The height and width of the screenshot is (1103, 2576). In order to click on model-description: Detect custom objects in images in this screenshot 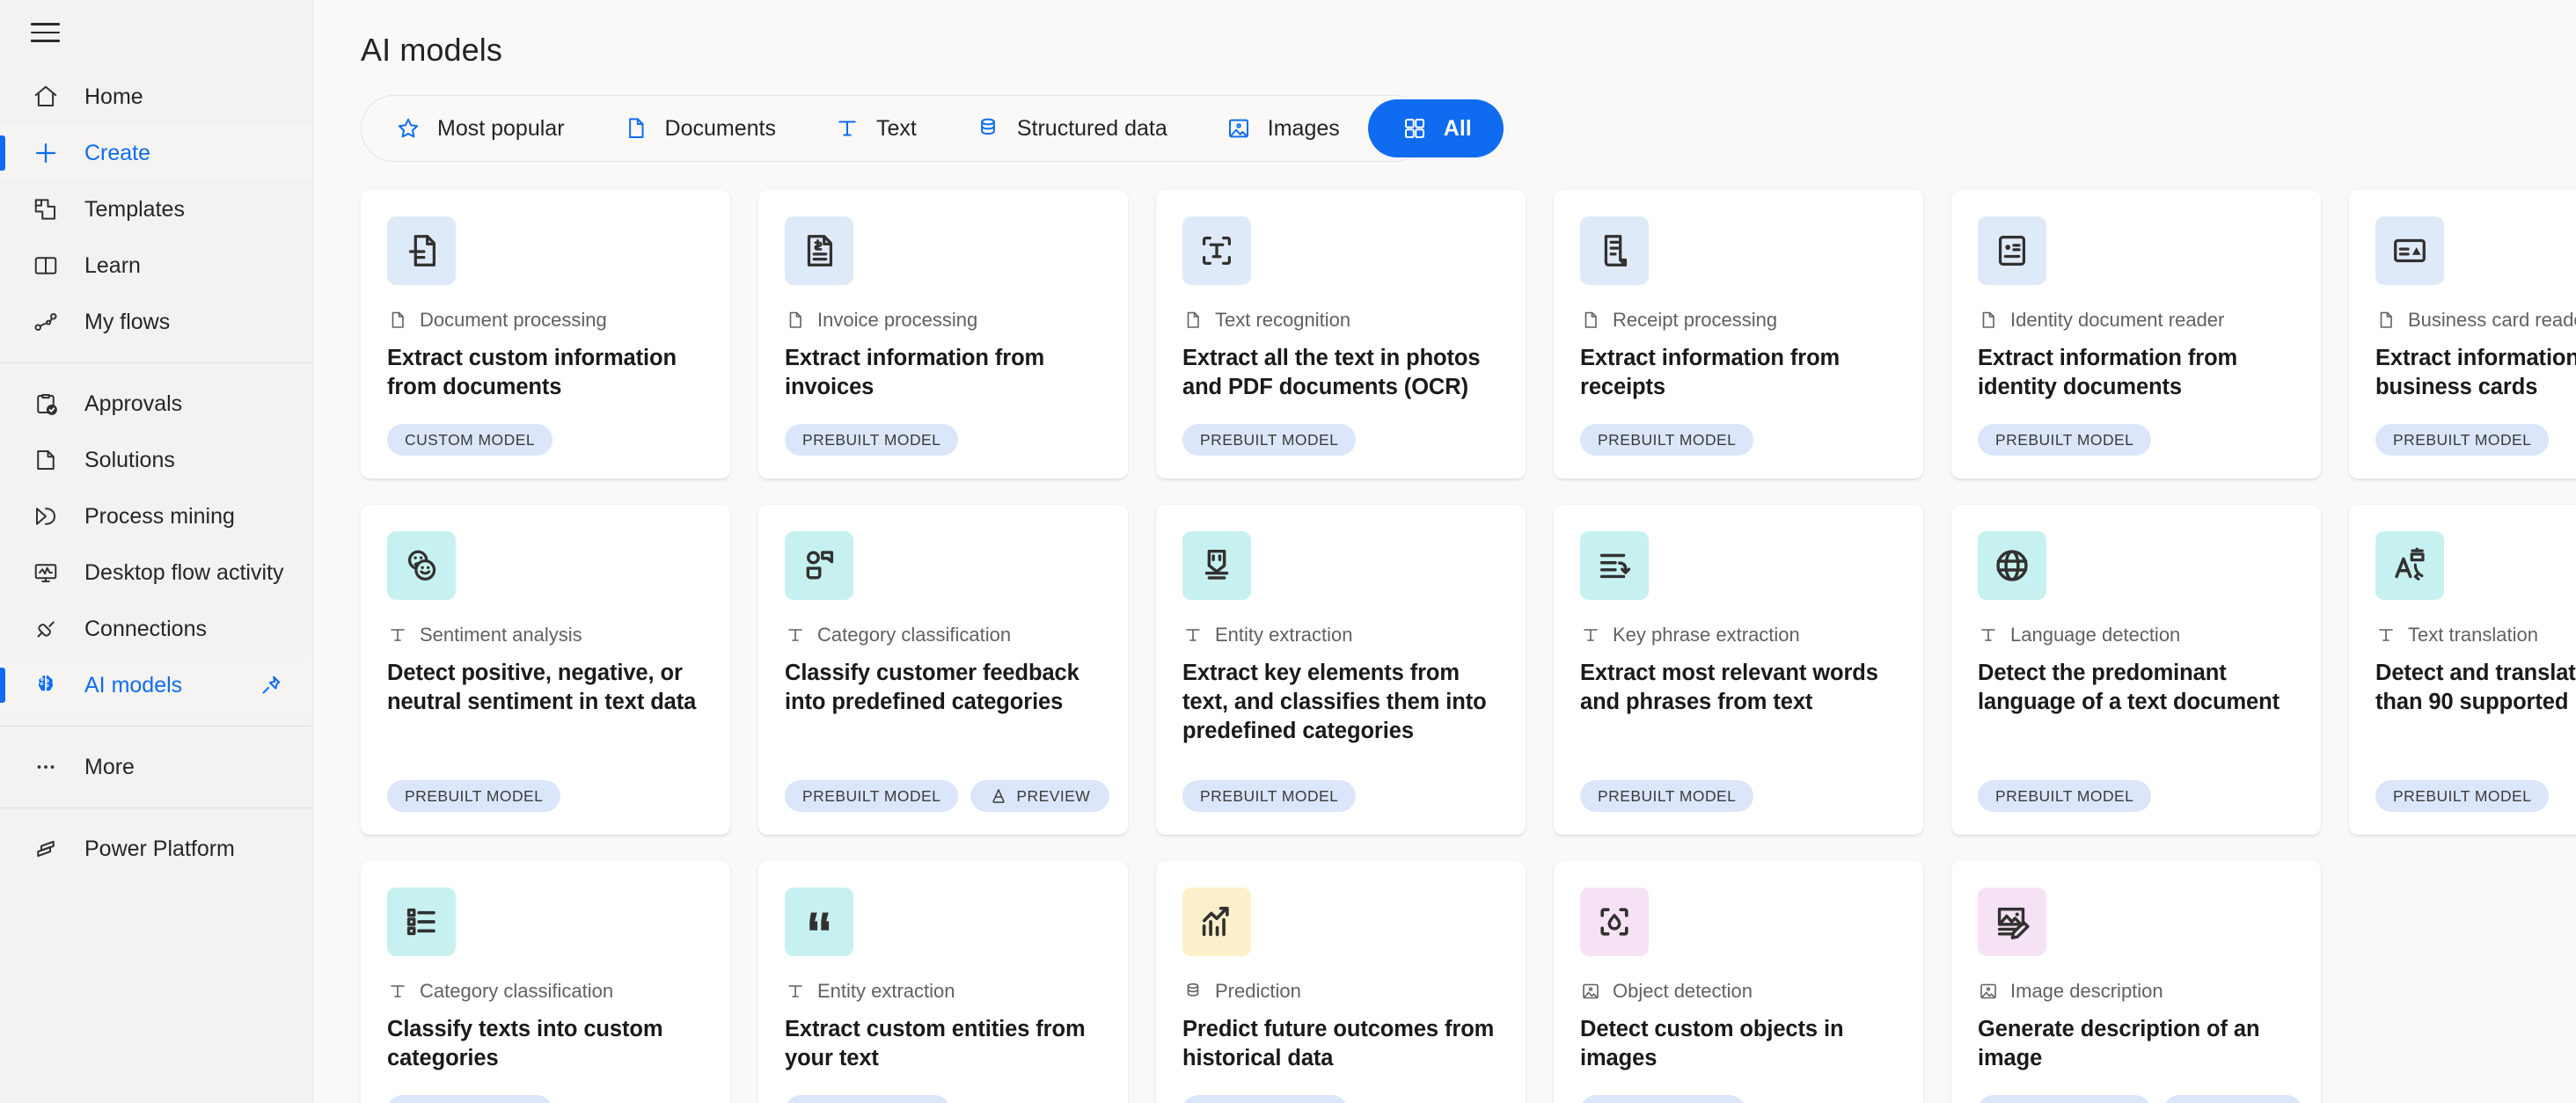, I will do `click(1712, 1043)`.